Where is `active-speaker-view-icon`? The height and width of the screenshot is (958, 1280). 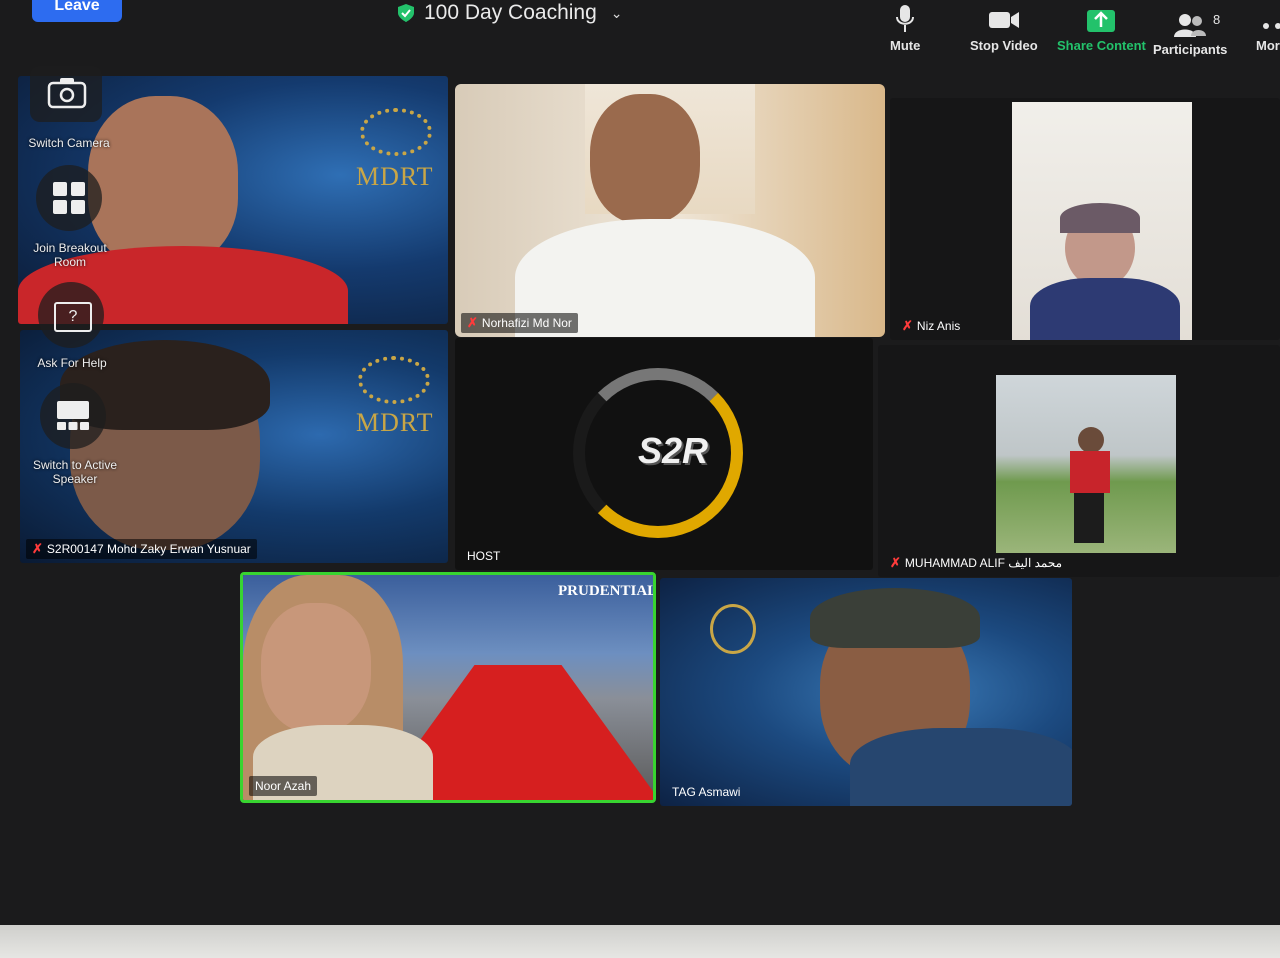 active-speaker-view-icon is located at coordinates (73, 415).